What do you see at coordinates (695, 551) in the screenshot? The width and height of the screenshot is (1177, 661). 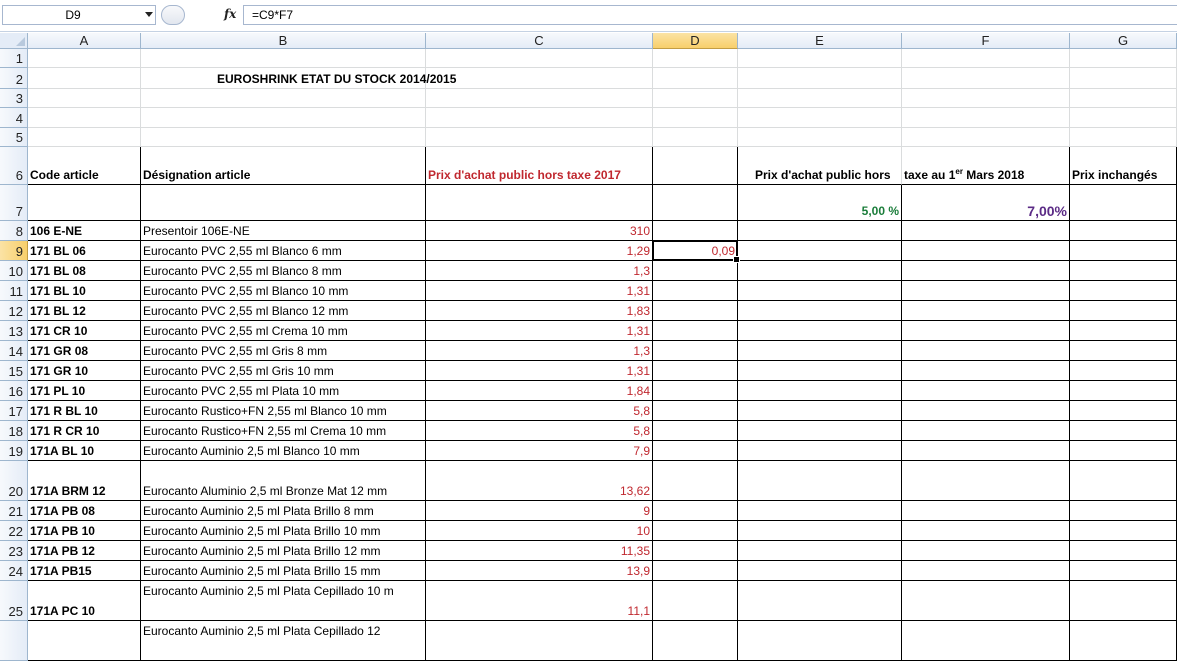 I see `cell-d23` at bounding box center [695, 551].